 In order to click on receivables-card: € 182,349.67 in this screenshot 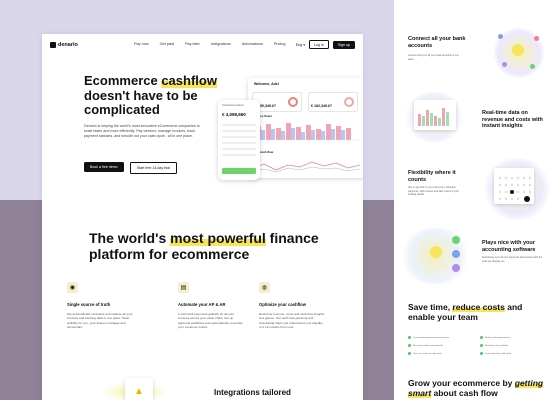, I will do `click(333, 102)`.